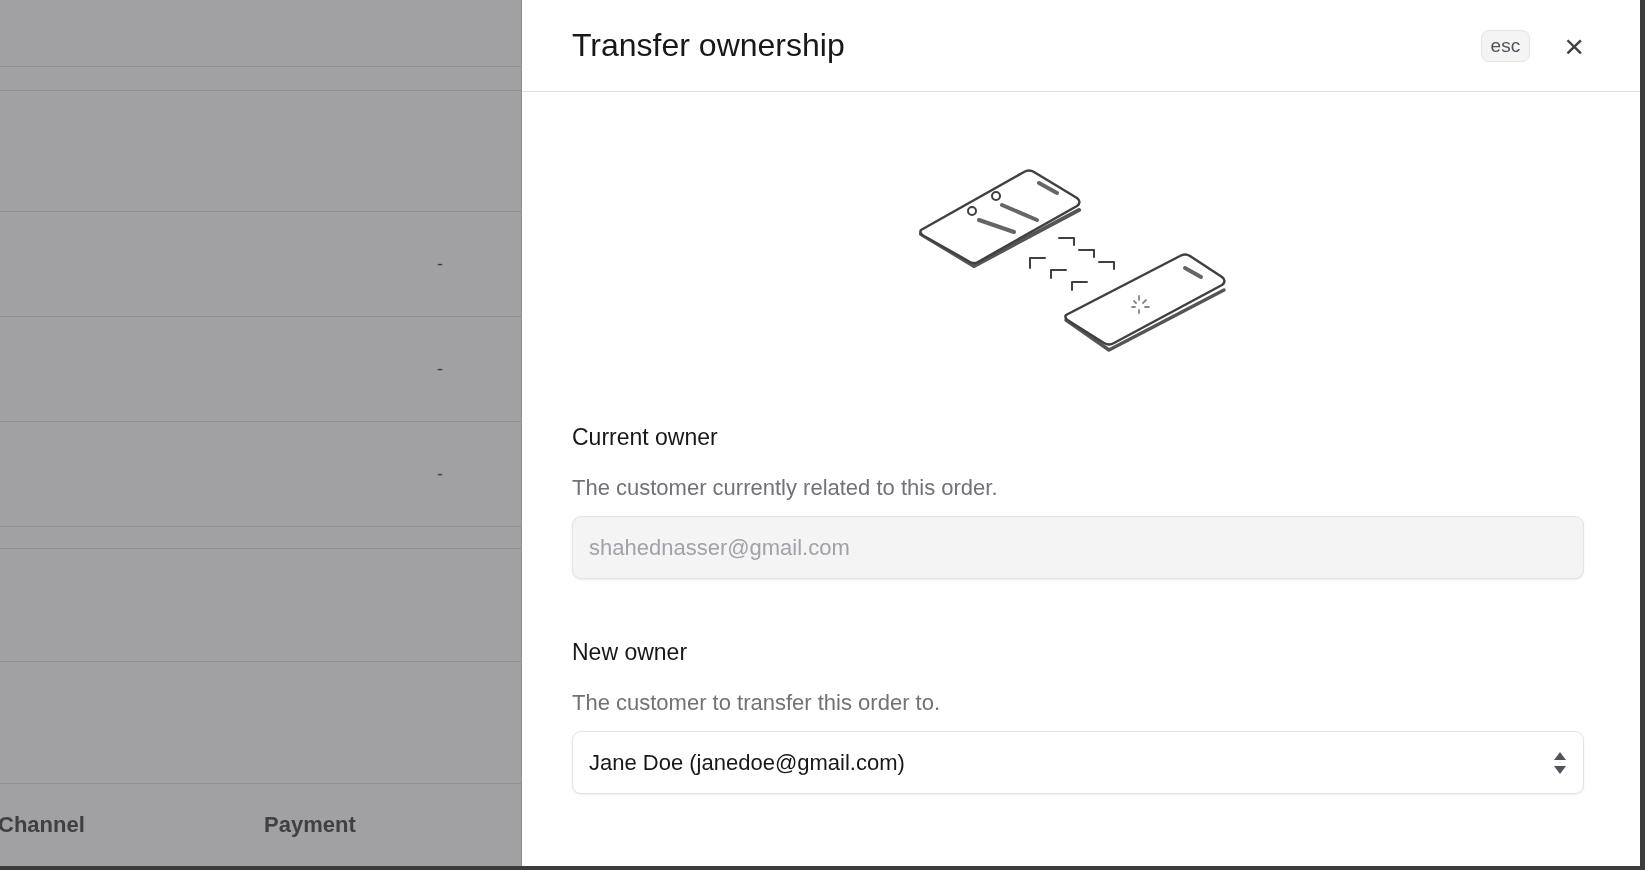  What do you see at coordinates (310, 825) in the screenshot?
I see `column-header: Payment` at bounding box center [310, 825].